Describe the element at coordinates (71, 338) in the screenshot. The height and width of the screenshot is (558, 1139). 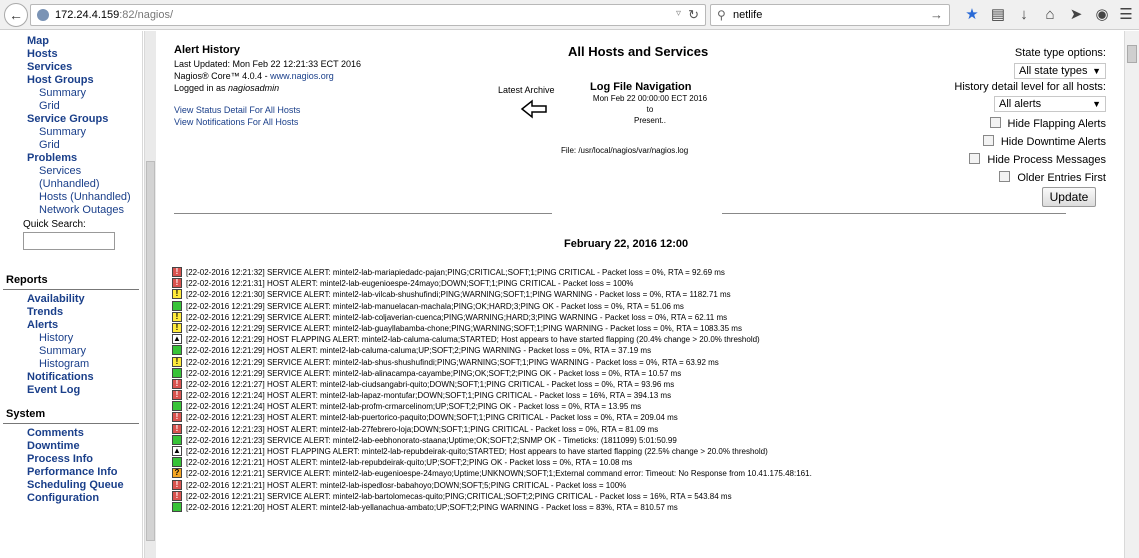
I see `reports-item-history: History` at that location.